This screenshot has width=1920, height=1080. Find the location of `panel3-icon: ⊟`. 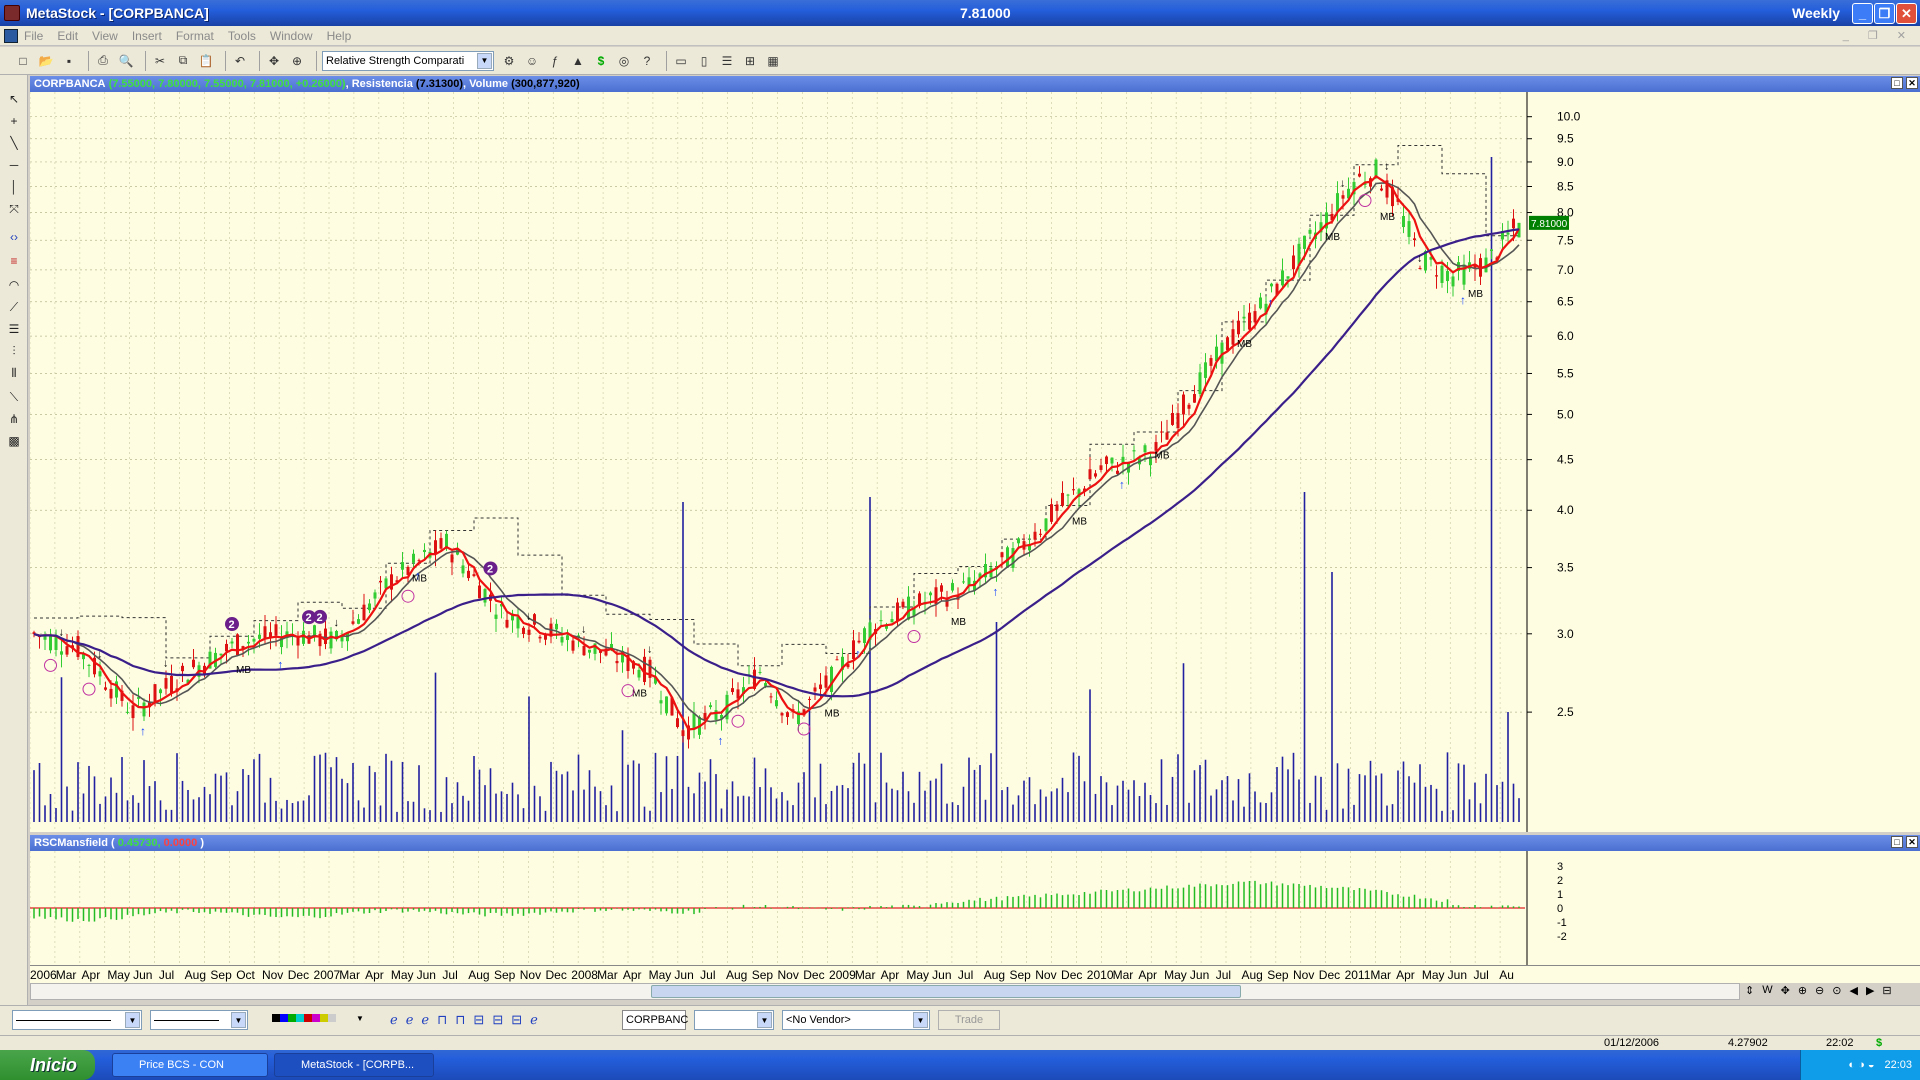

panel3-icon: ⊟ is located at coordinates (516, 1020).